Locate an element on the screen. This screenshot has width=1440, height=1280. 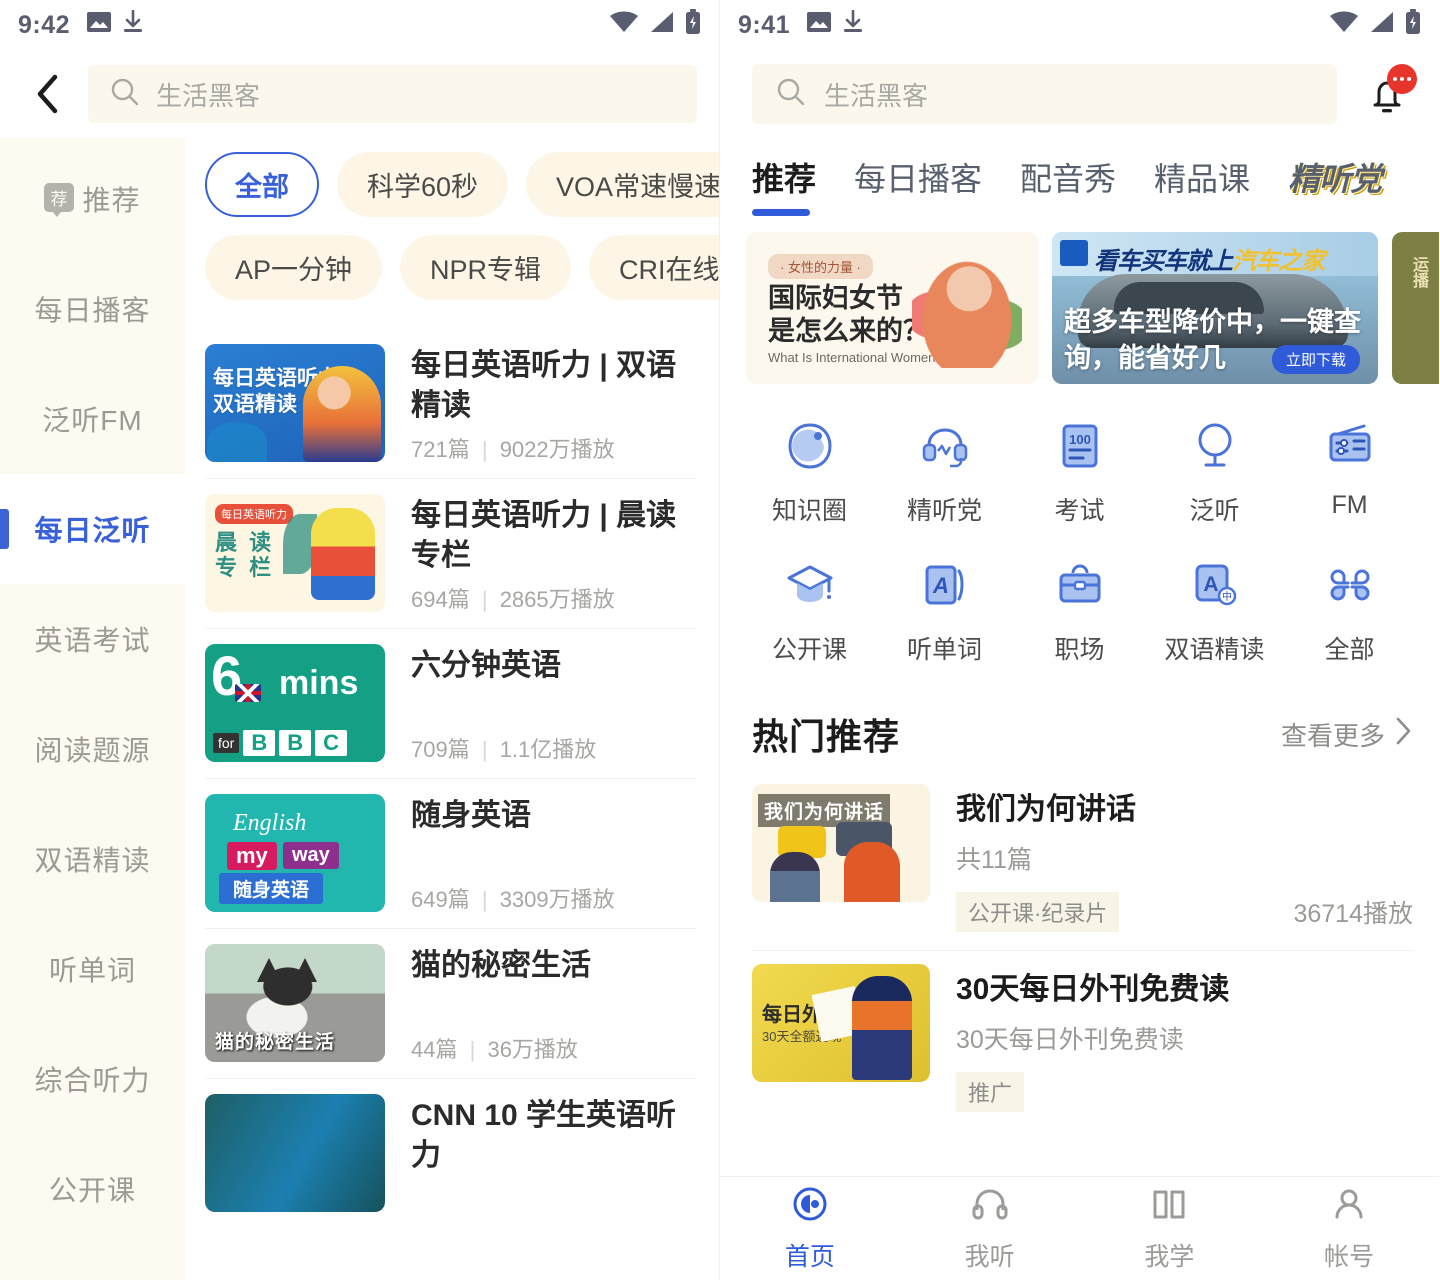
sidebar-item-fm: 泛听FM is located at coordinates (92, 419).